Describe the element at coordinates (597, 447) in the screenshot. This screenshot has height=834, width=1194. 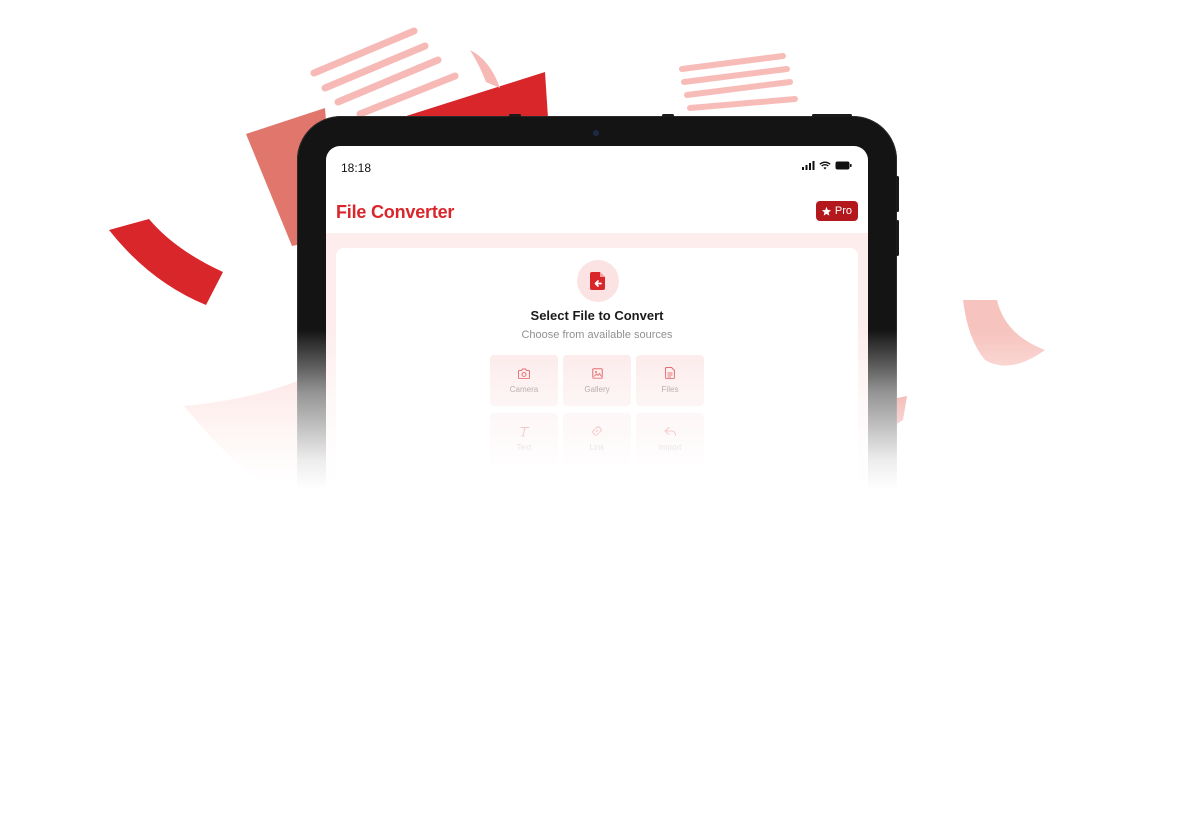
I see `source-label: Link` at that location.